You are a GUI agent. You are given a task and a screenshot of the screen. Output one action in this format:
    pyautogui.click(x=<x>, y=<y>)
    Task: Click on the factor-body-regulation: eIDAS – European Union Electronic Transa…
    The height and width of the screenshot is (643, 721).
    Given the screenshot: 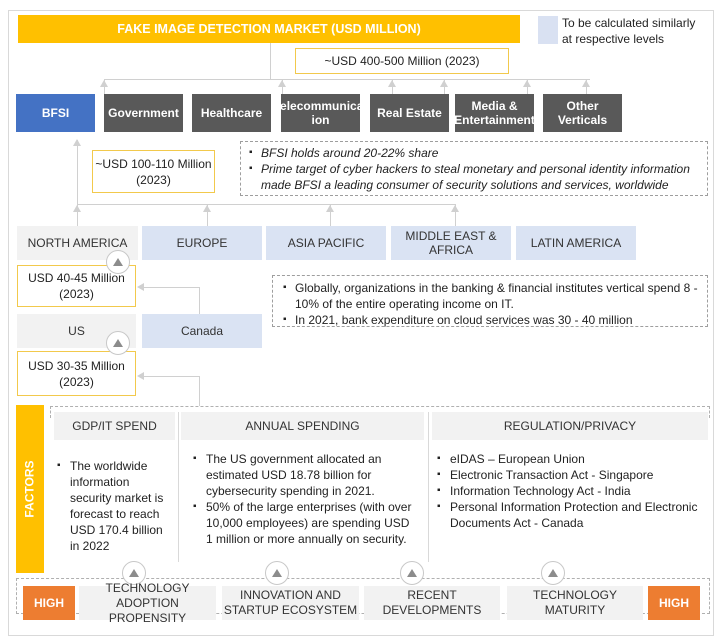 What is the action you would take?
    pyautogui.click(x=571, y=491)
    